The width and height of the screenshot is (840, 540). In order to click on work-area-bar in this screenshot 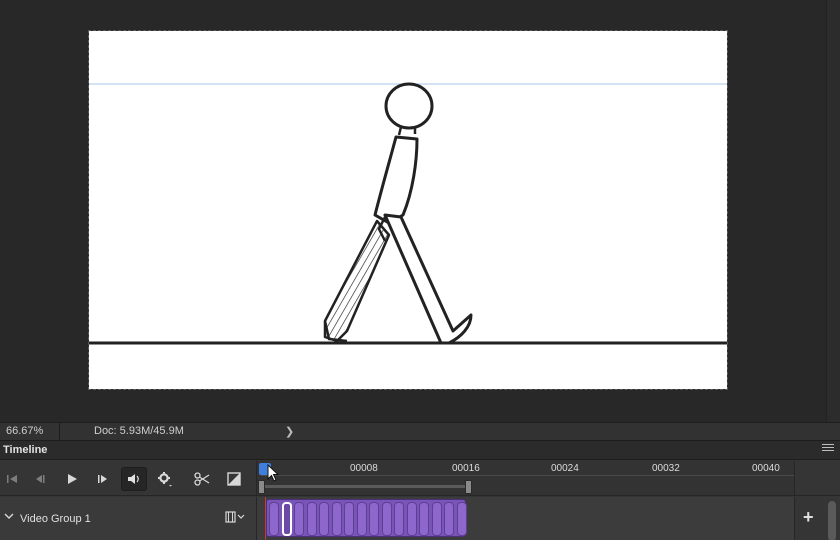, I will do `click(366, 486)`.